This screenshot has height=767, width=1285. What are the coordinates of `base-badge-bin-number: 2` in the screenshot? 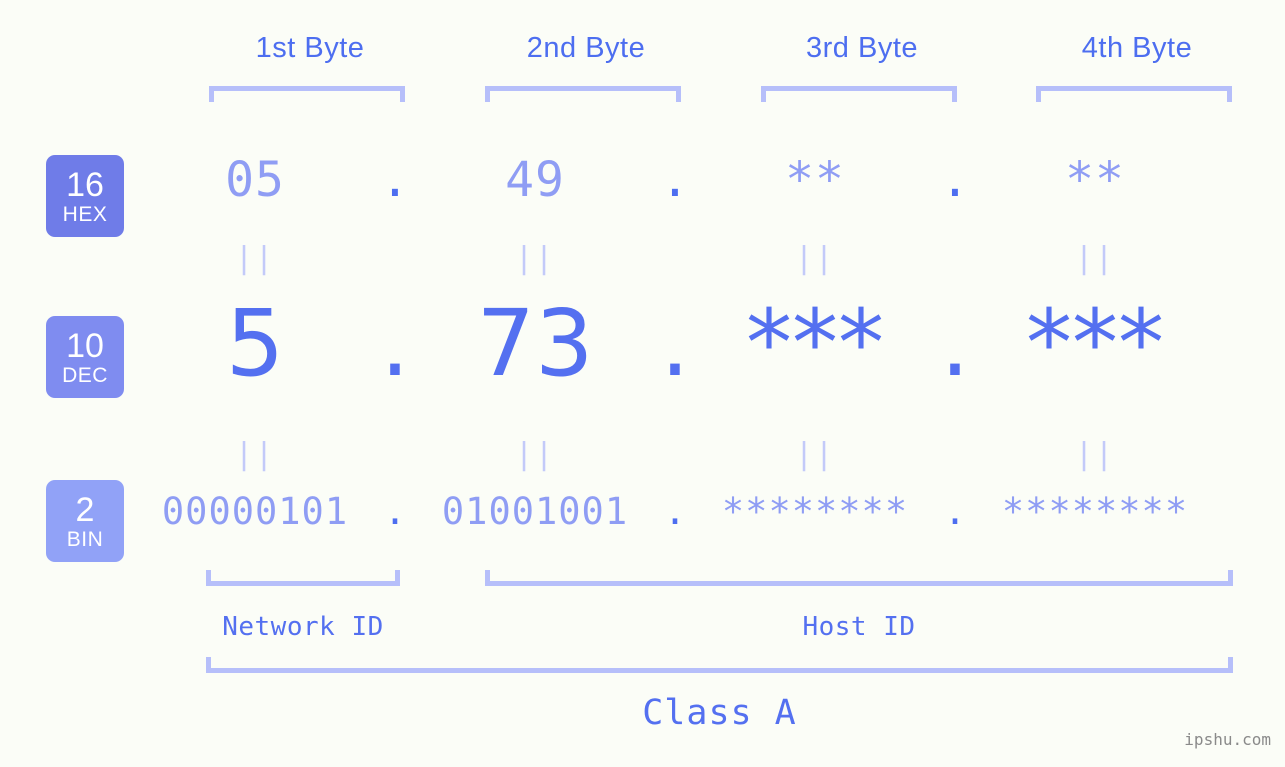 It's located at (85, 509).